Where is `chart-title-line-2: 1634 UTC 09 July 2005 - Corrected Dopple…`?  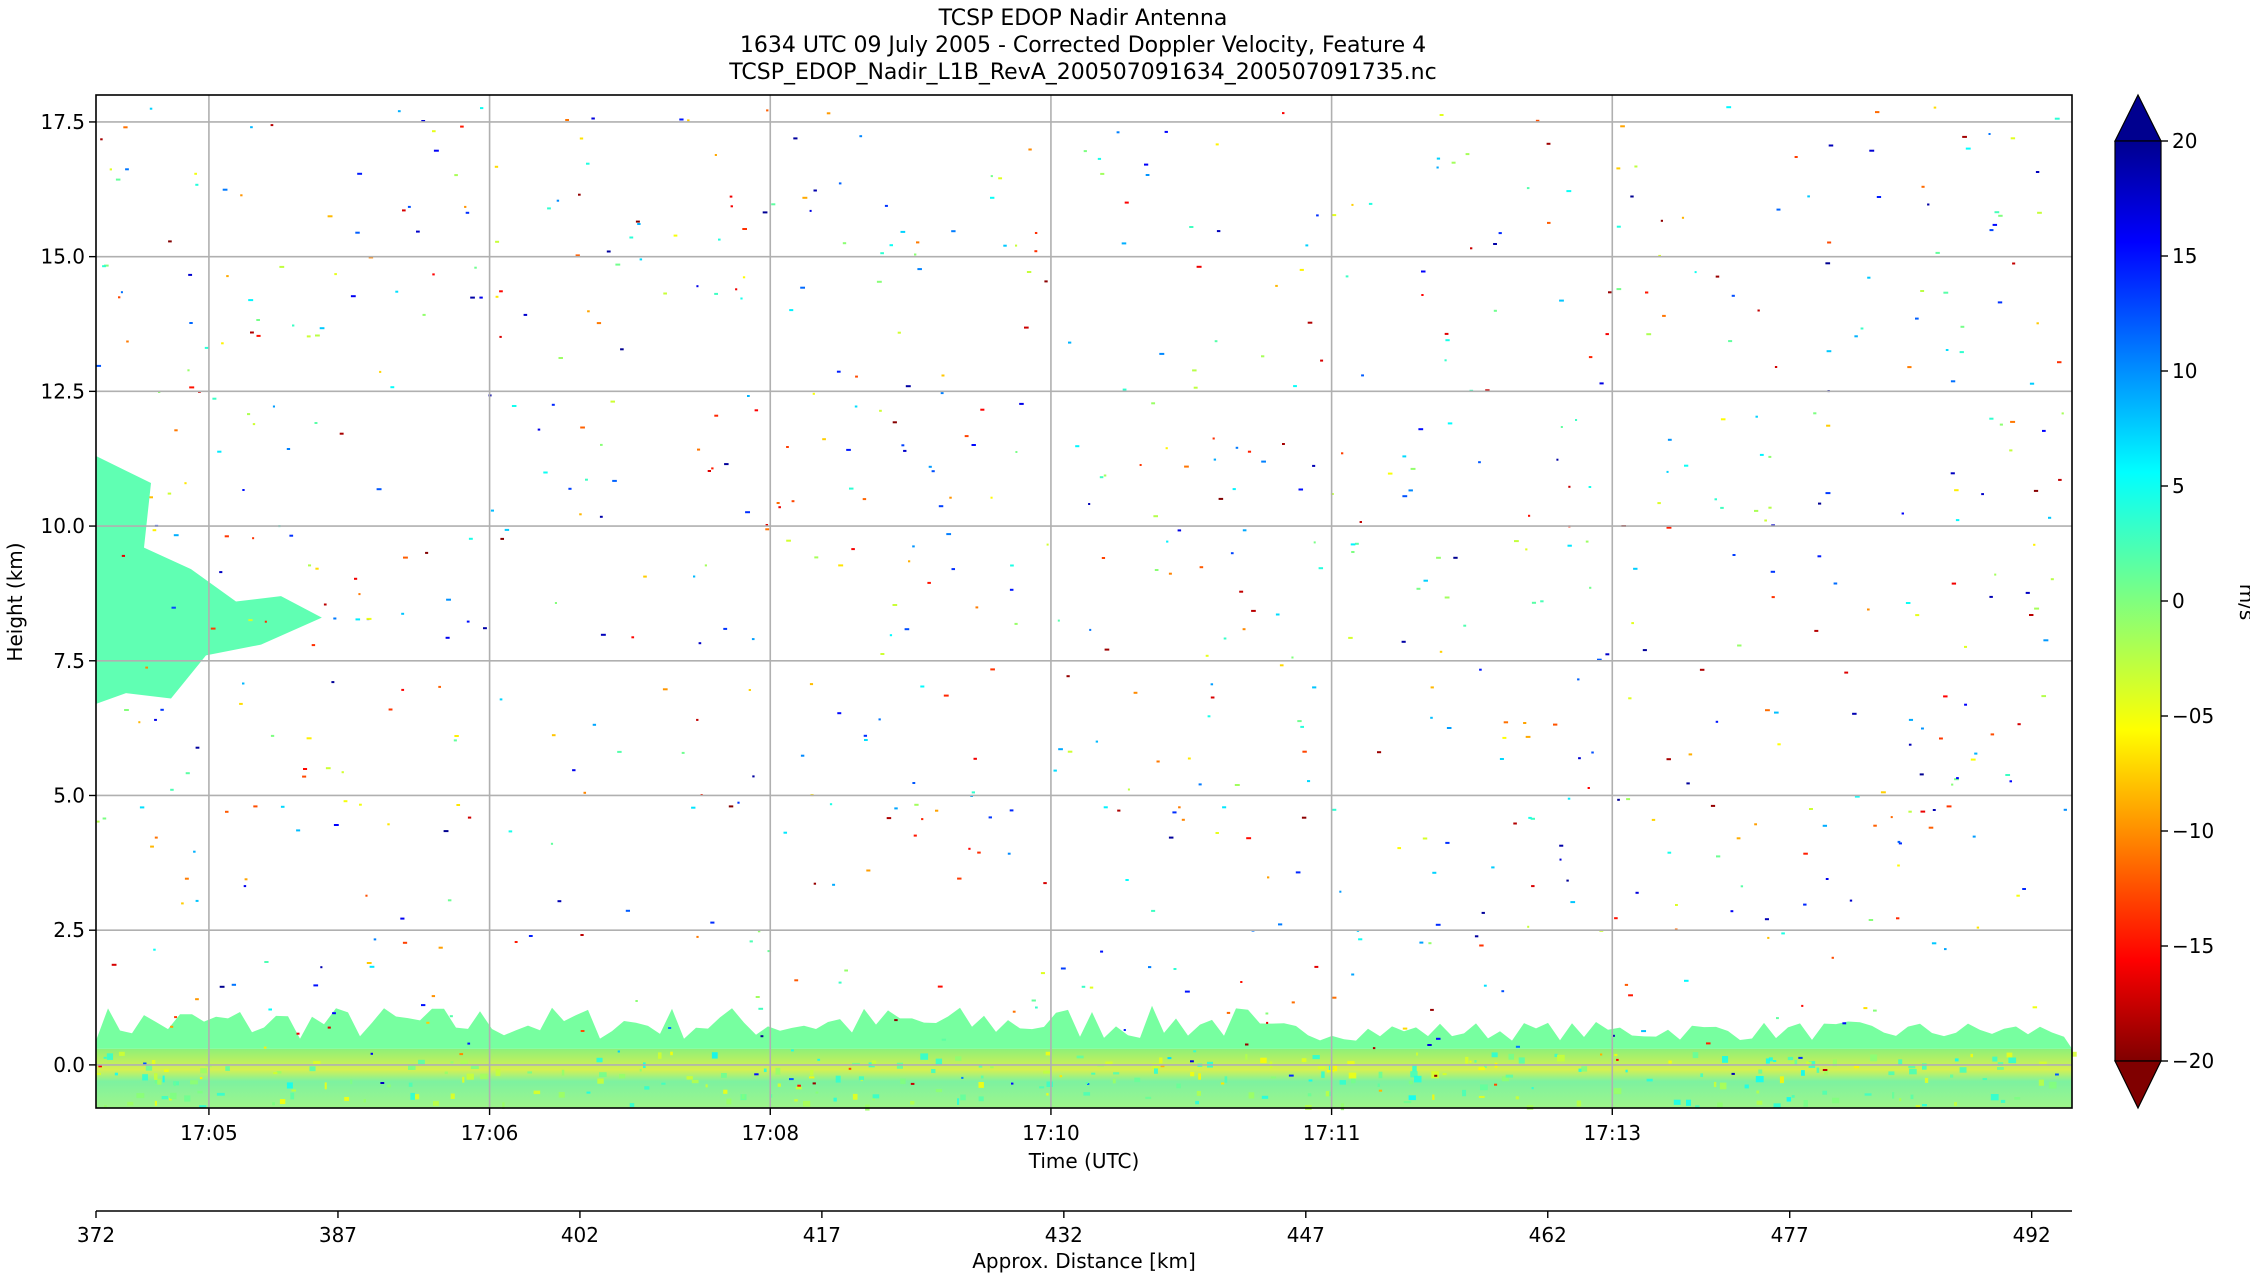 chart-title-line-2: 1634 UTC 09 July 2005 - Corrected Dopple… is located at coordinates (1083, 45).